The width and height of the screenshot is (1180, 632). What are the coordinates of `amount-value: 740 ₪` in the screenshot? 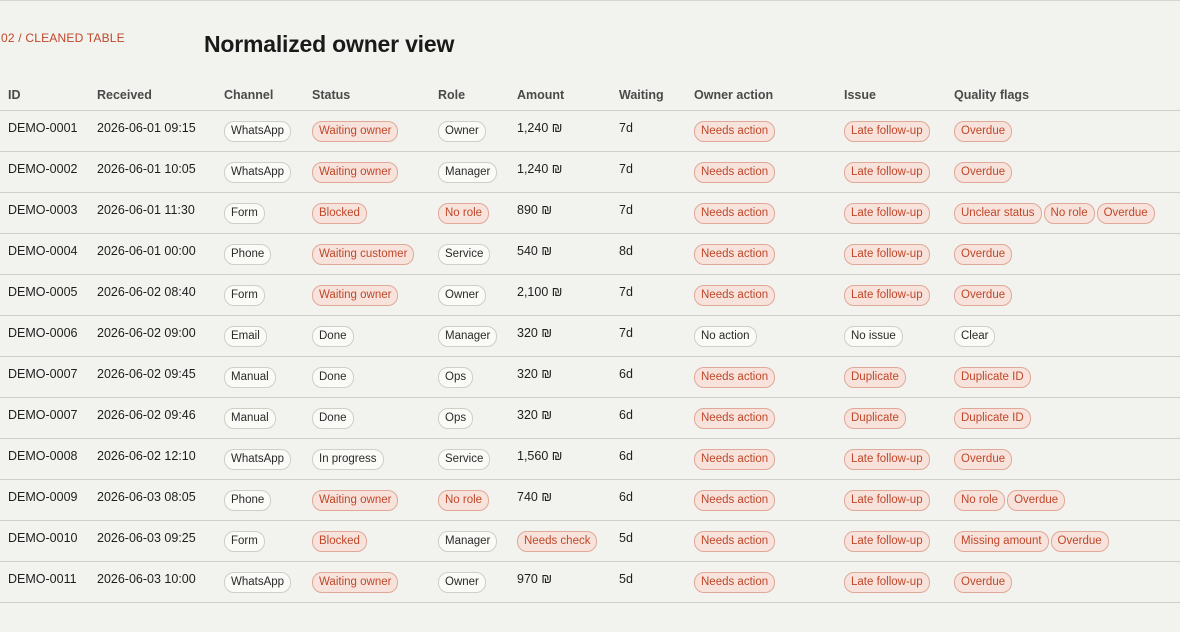 It's located at (534, 497).